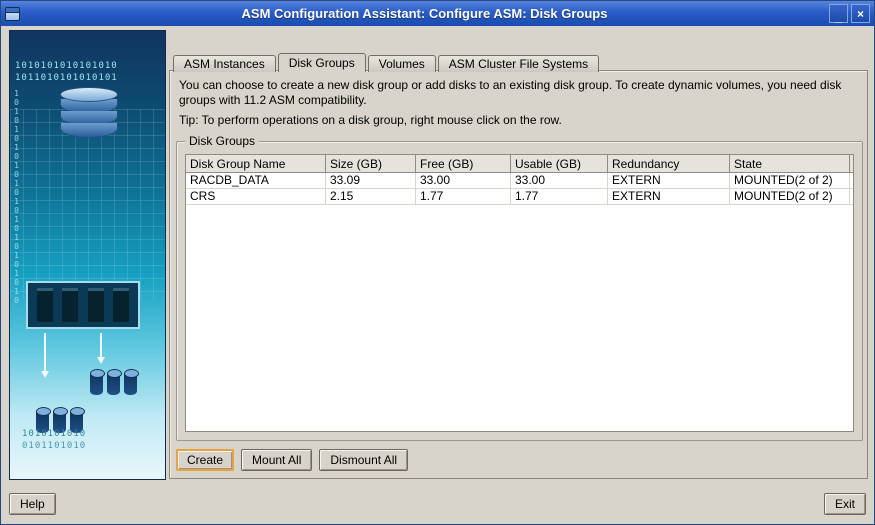  Describe the element at coordinates (277, 460) in the screenshot. I see `mount-all-button: Mount All` at that location.